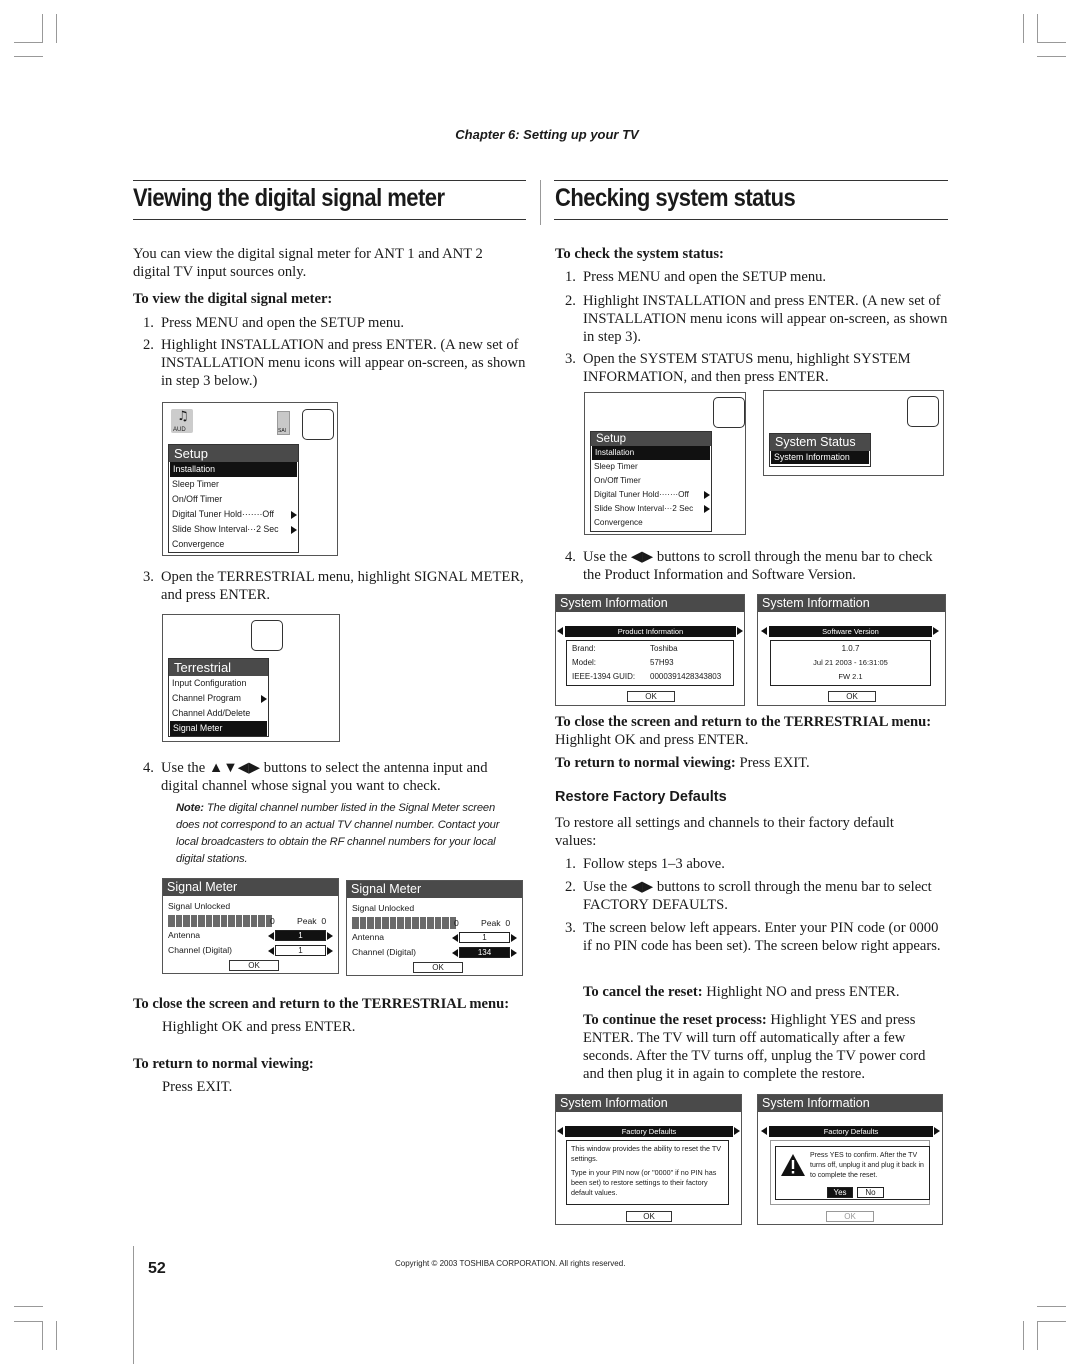 This screenshot has width=1080, height=1364. What do you see at coordinates (820, 457) in the screenshot?
I see `menu-item-system-information: System Information` at bounding box center [820, 457].